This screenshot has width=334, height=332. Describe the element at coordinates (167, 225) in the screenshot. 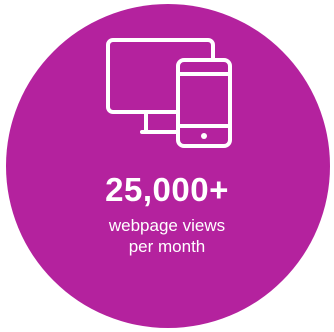

I see `stat-label-line-1: webpage views` at that location.